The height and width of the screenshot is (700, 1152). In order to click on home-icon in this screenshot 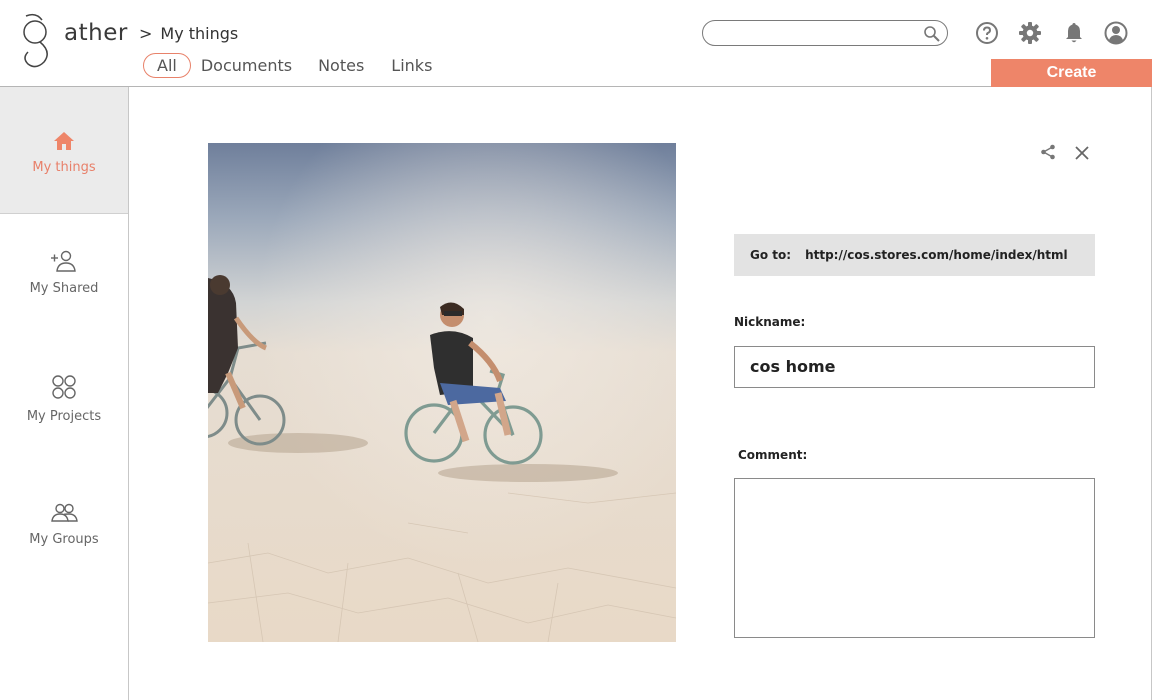, I will do `click(64, 141)`.